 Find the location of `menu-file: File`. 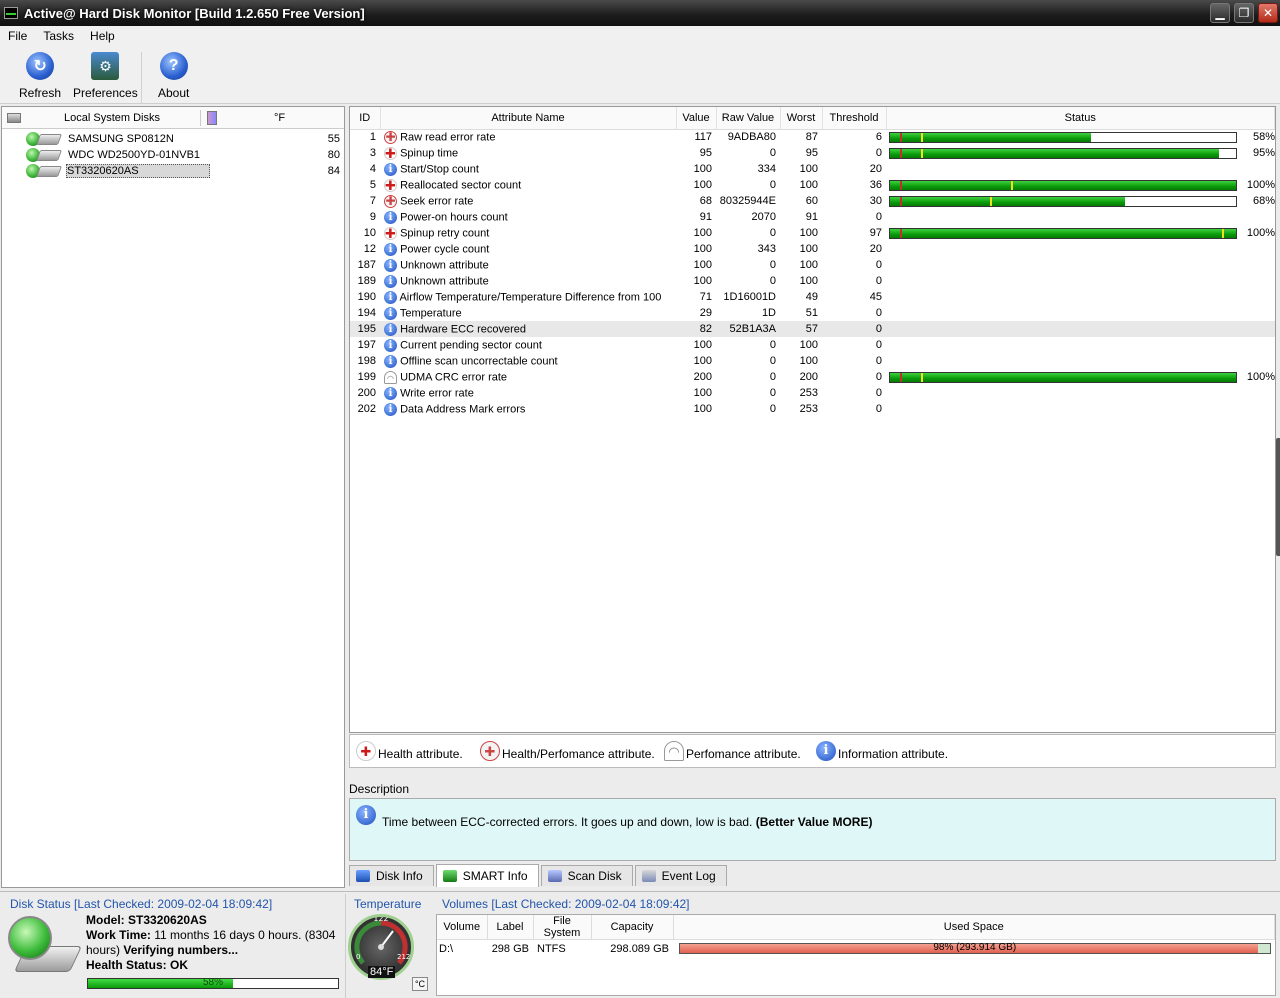

menu-file: File is located at coordinates (17, 36).